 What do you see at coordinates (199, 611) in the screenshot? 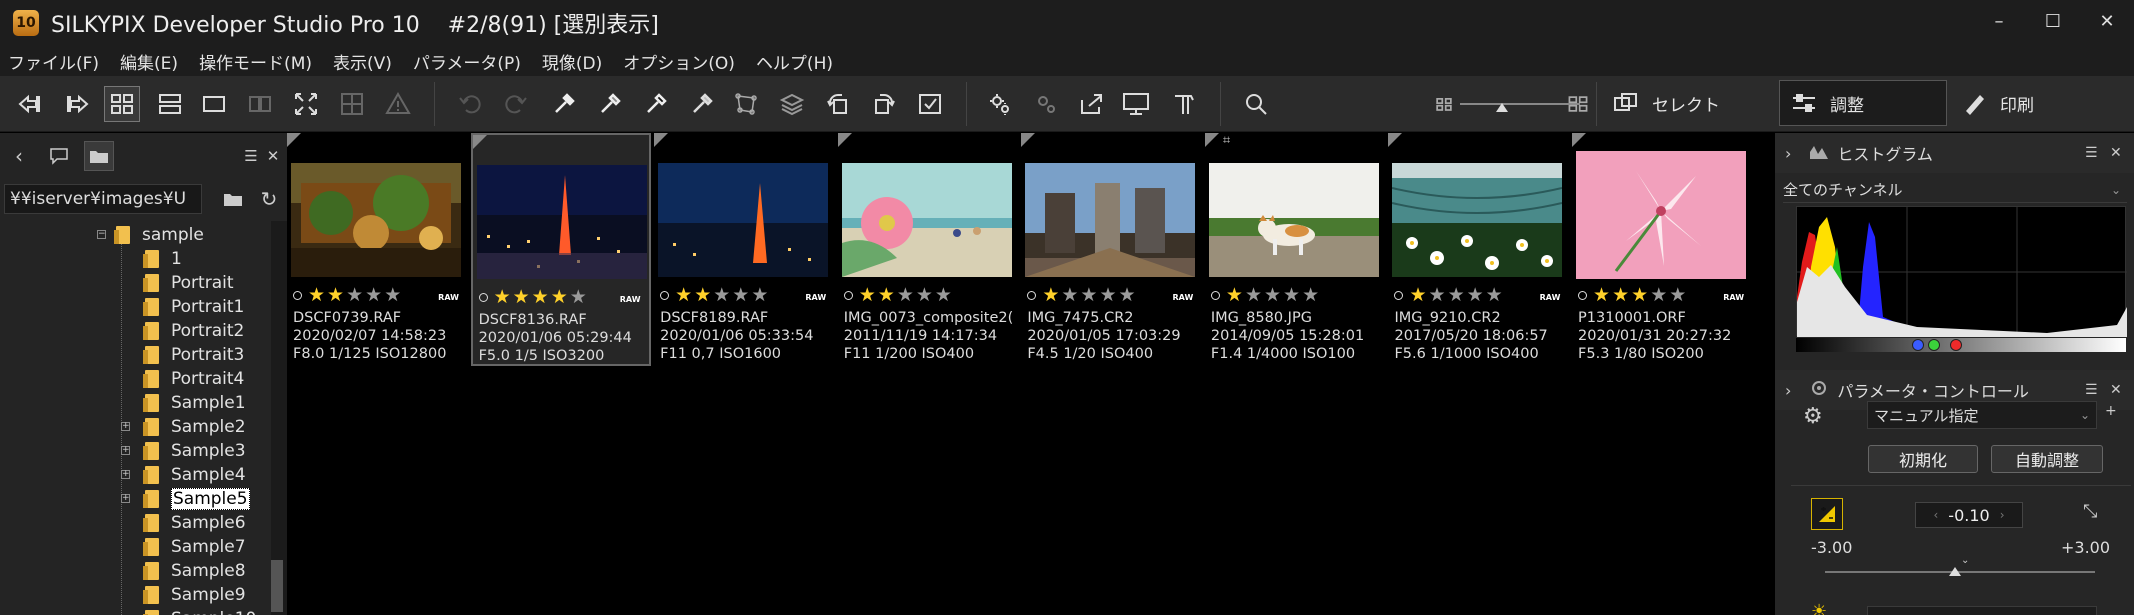
I see `tree-item: Sample10` at bounding box center [199, 611].